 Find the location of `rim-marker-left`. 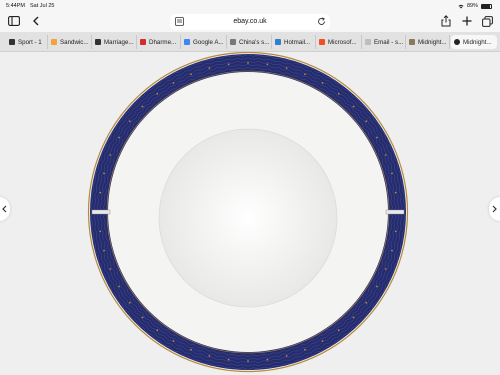

rim-marker-left is located at coordinates (101, 212).